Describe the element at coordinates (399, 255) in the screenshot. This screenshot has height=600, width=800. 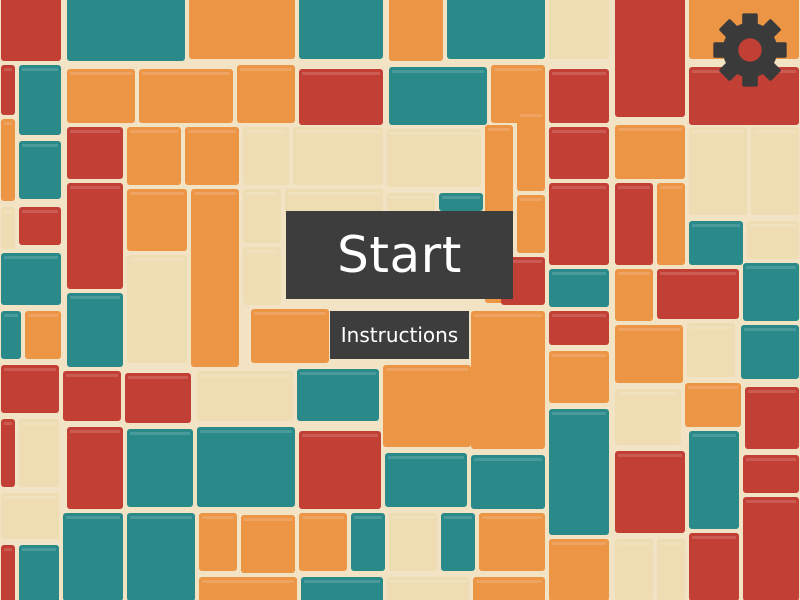
I see `start-button: Start` at that location.